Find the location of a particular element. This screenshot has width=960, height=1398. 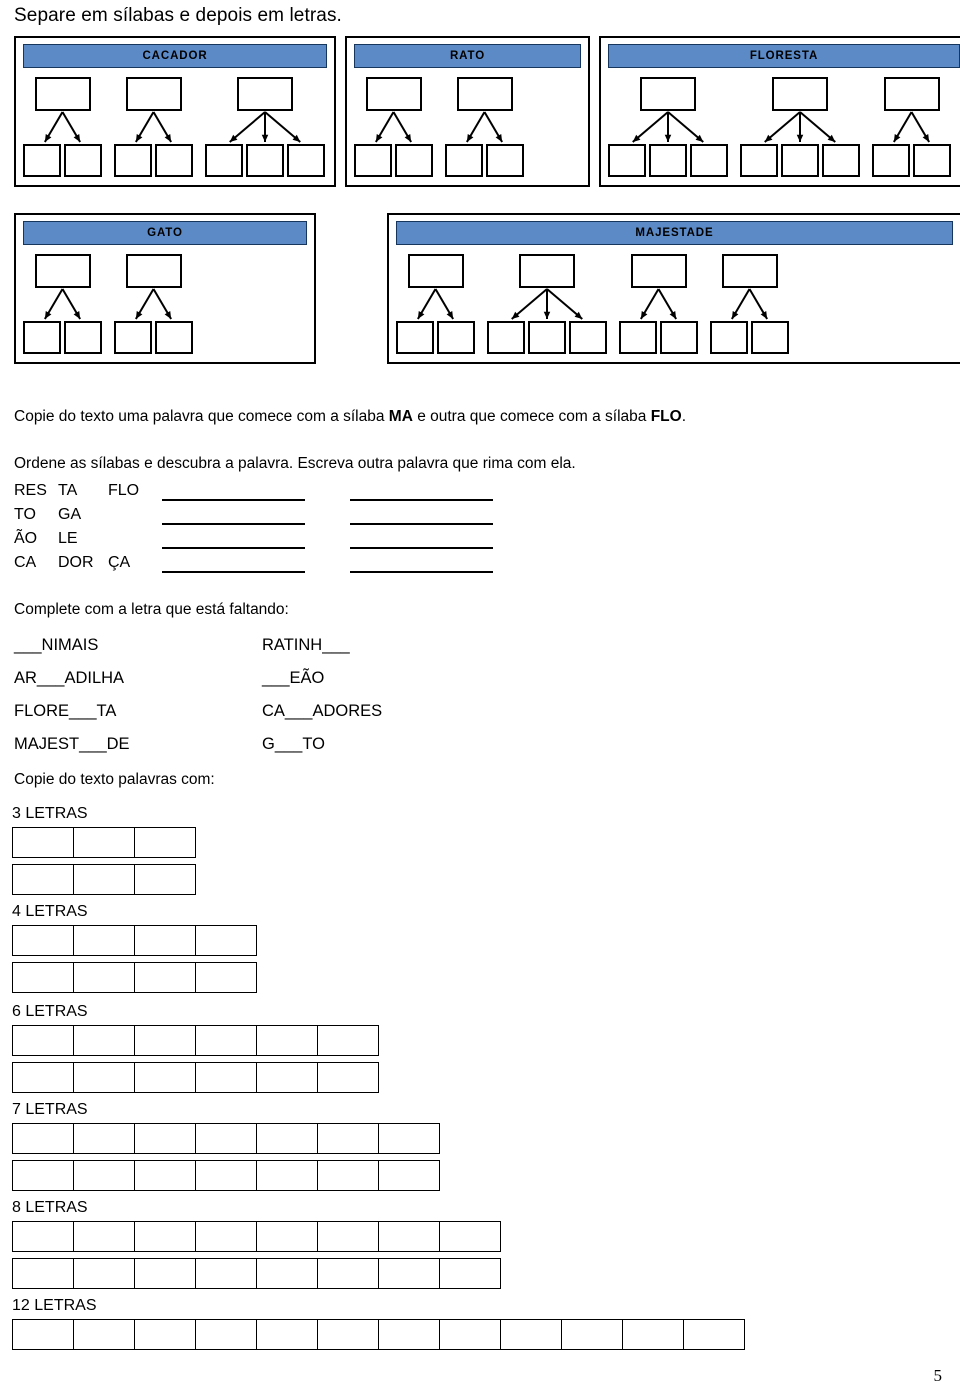

missing-letter-word-right: G___TO is located at coordinates (293, 744).